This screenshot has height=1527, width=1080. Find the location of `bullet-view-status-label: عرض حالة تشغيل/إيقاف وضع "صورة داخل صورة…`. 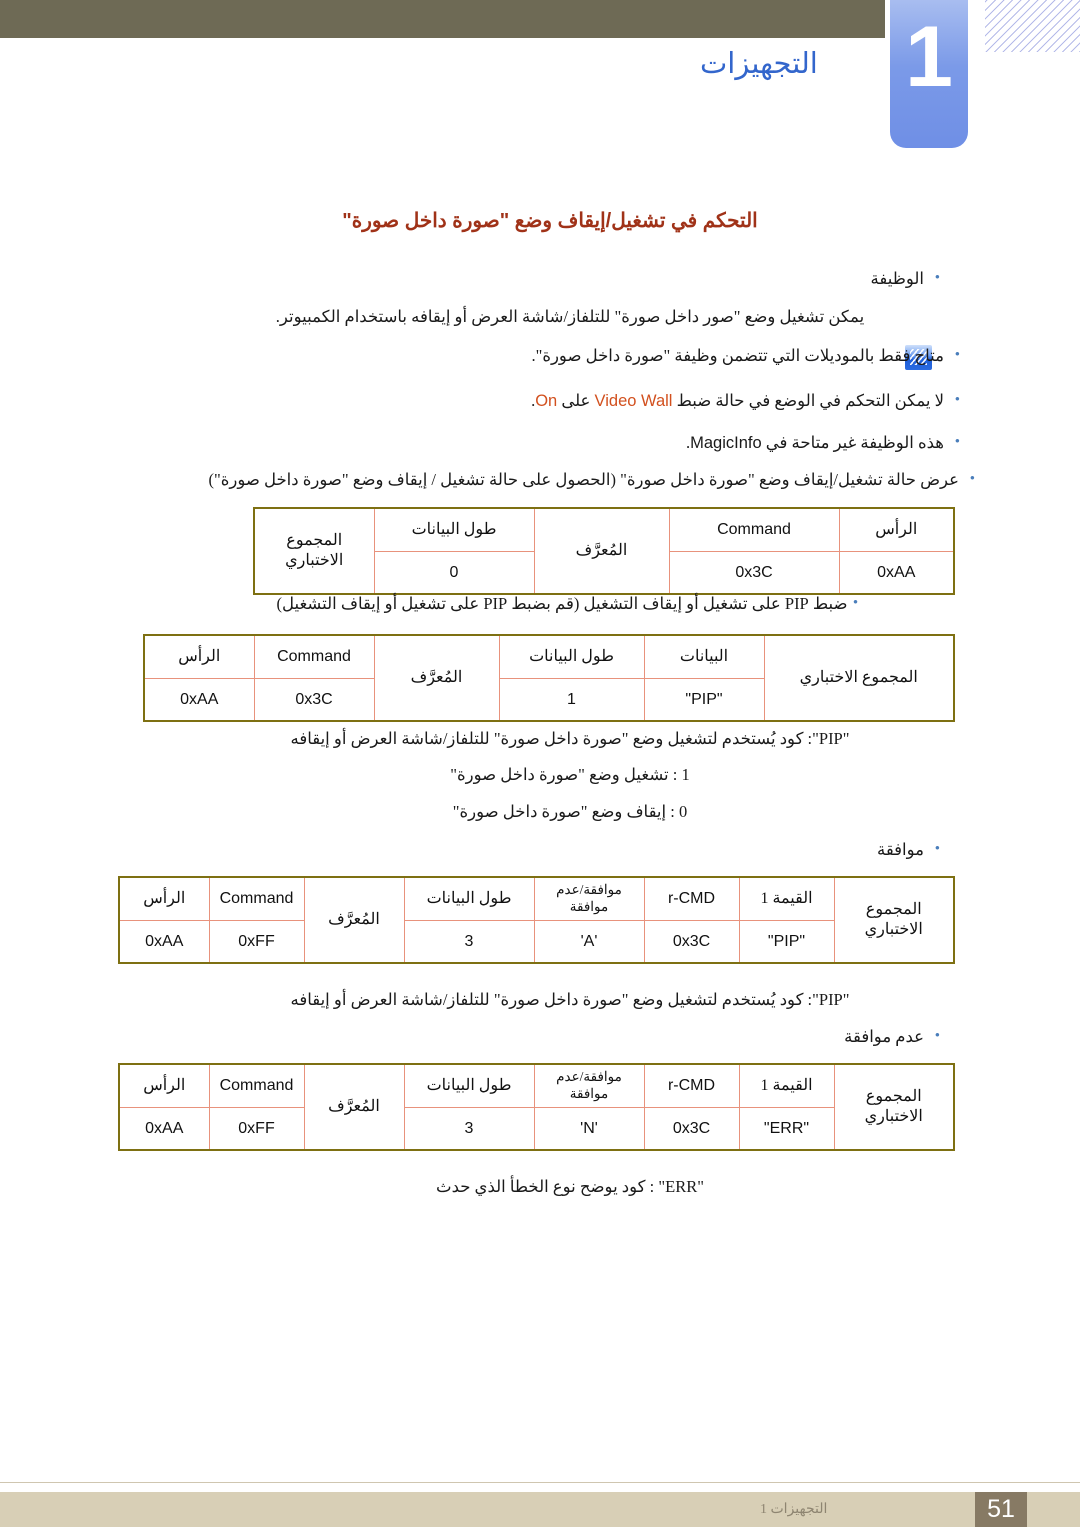

bullet-view-status-label: عرض حالة تشغيل/إيقاف وضع "صورة داخل صورة… is located at coordinates (583, 479).